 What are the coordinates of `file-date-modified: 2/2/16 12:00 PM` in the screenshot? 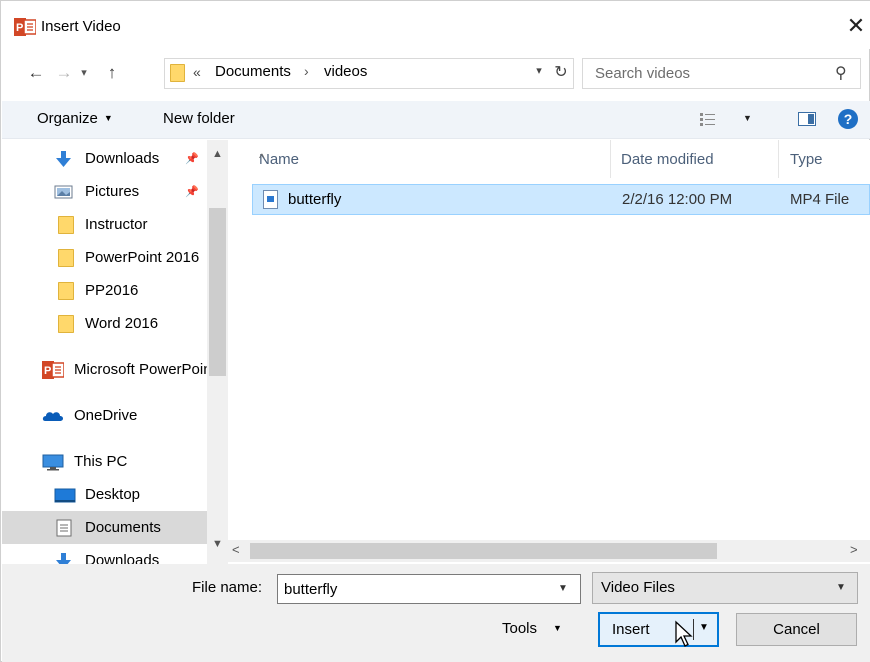 It's located at (677, 199).